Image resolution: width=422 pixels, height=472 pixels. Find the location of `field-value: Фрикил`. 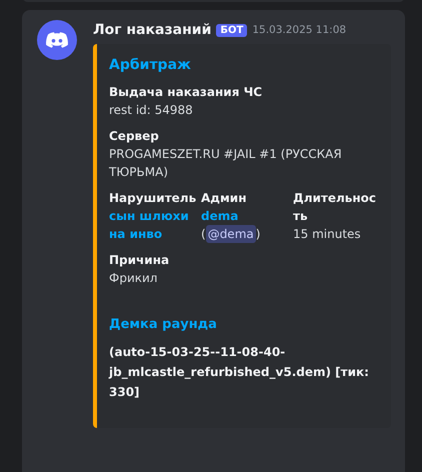

field-value: Фрикил is located at coordinates (133, 278).